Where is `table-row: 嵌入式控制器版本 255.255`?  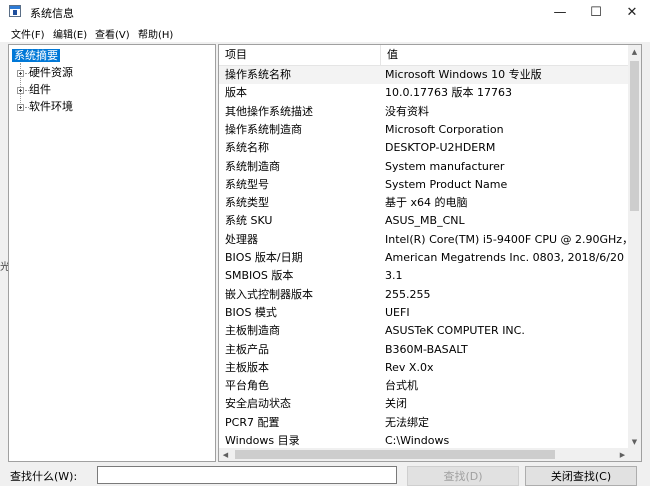
table-row: 嵌入式控制器版本 255.255 is located at coordinates (424, 295).